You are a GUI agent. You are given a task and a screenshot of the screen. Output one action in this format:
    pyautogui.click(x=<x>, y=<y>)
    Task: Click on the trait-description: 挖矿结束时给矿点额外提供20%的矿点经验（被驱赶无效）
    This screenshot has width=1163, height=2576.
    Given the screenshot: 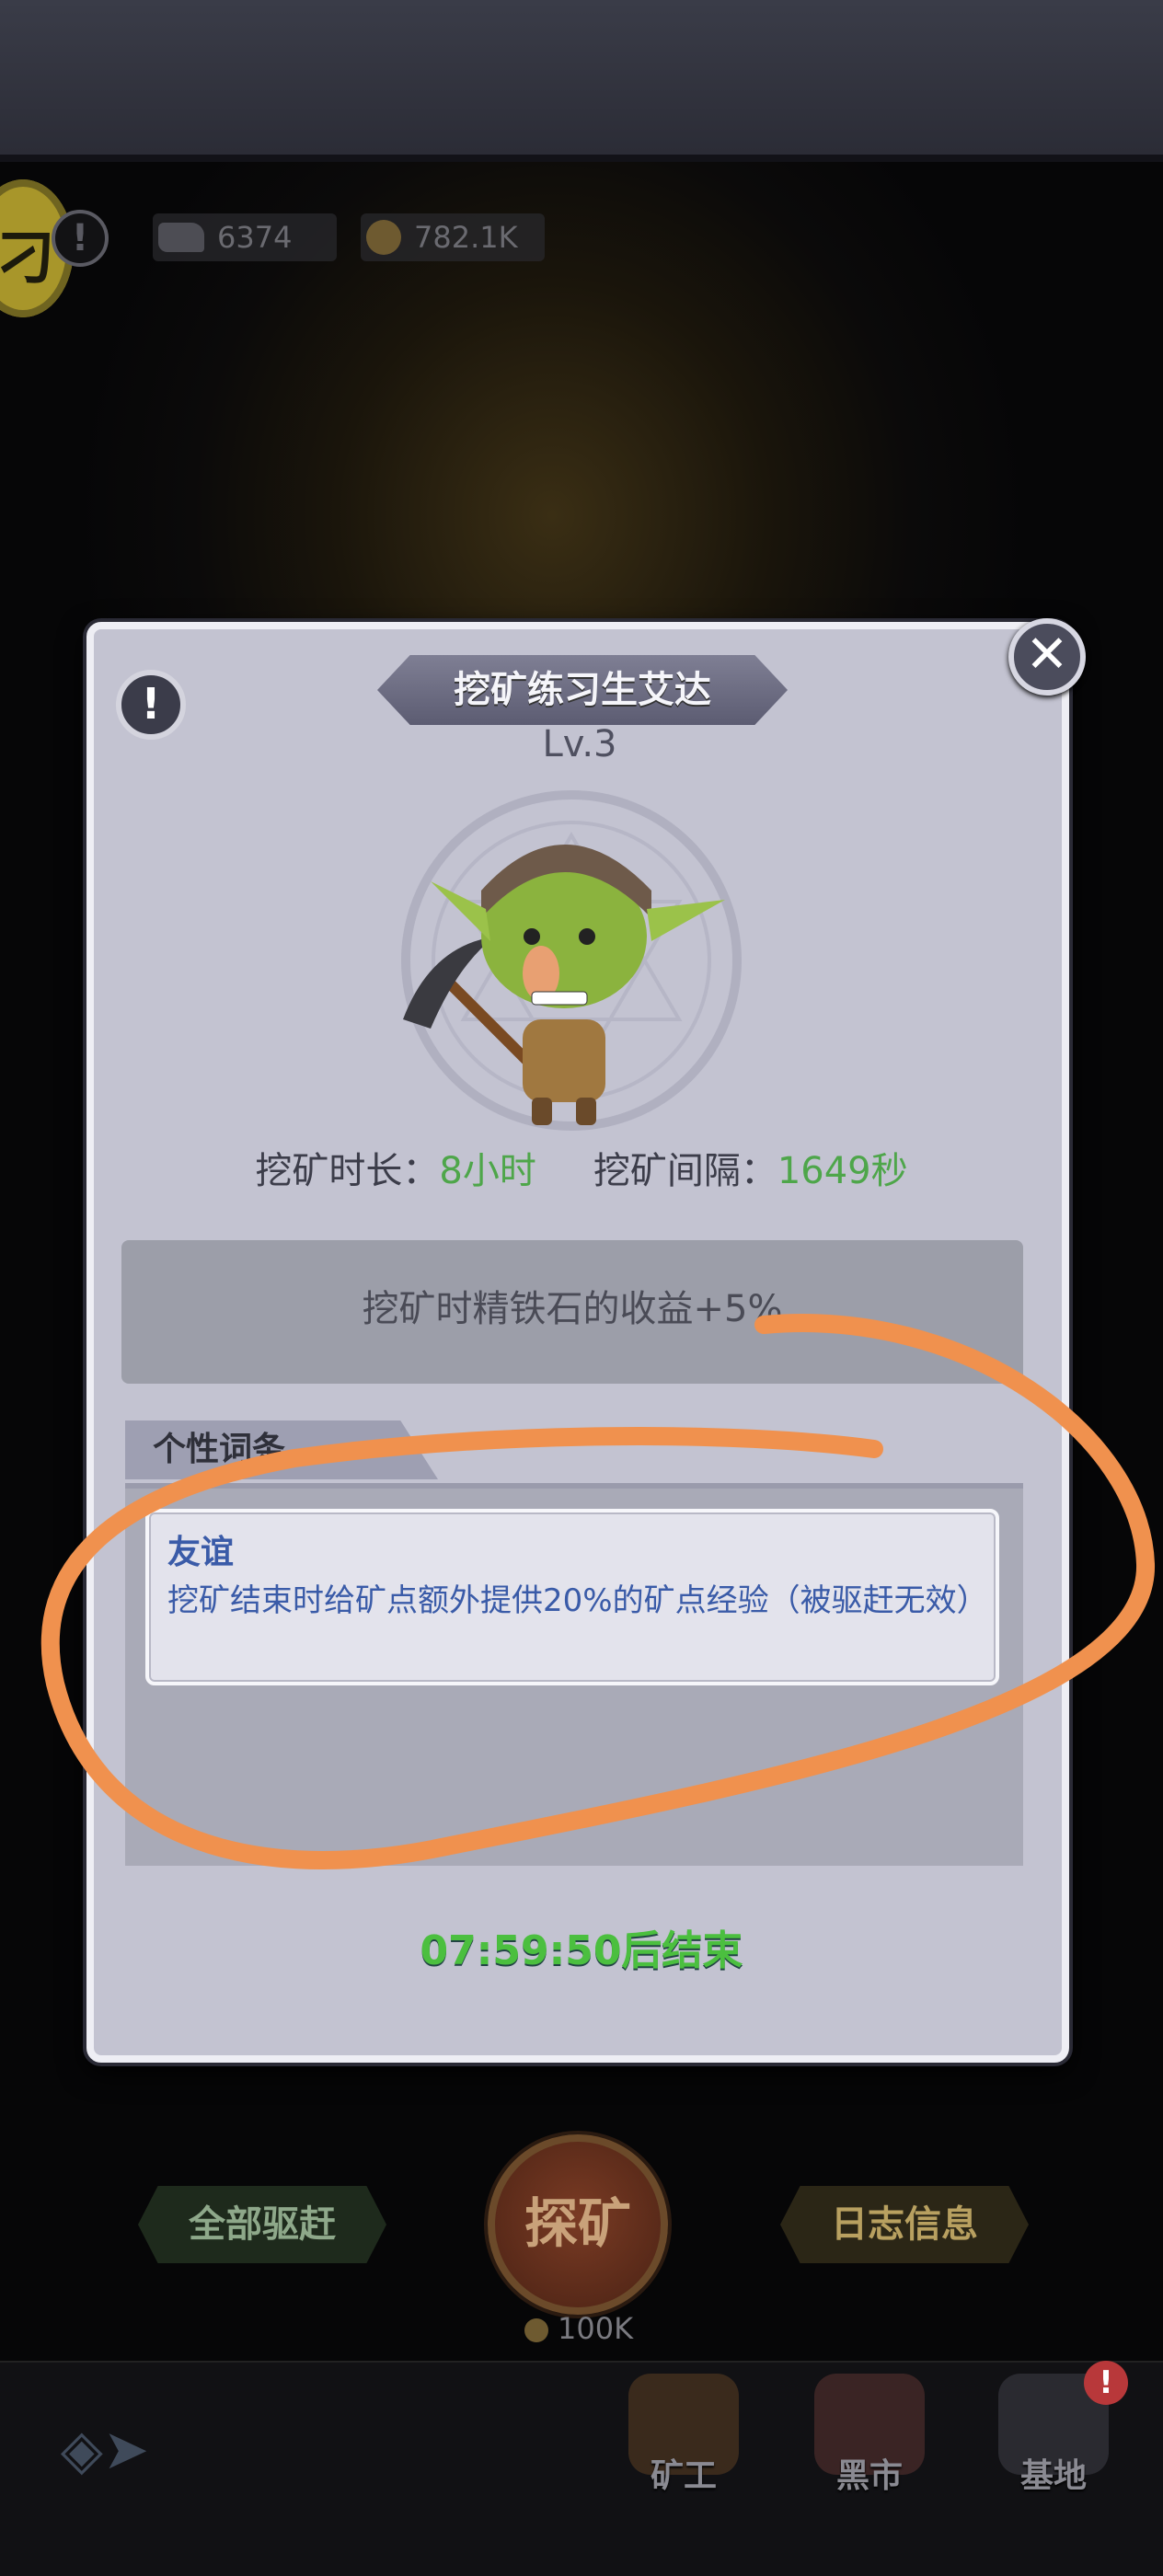 What is the action you would take?
    pyautogui.click(x=578, y=1600)
    